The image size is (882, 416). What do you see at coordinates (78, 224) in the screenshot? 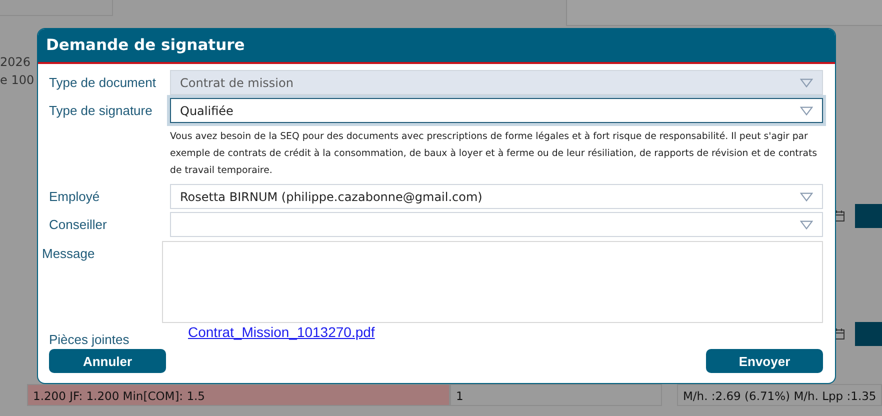
I see `field-label: Conseiller` at bounding box center [78, 224].